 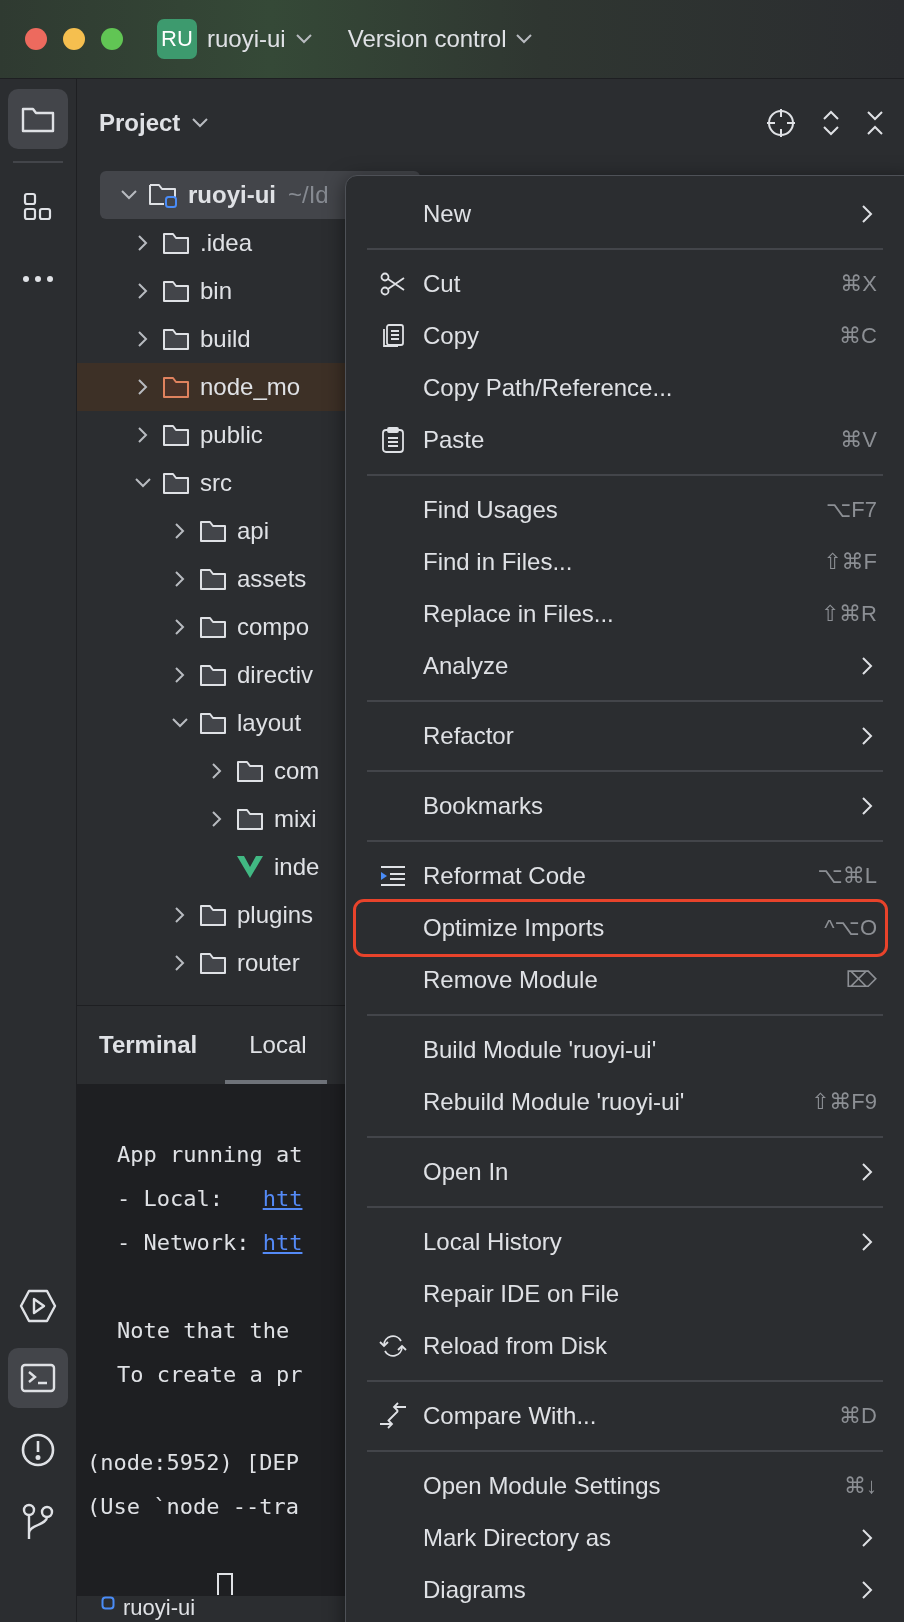 What do you see at coordinates (297, 771) in the screenshot?
I see `tree-item-label: com` at bounding box center [297, 771].